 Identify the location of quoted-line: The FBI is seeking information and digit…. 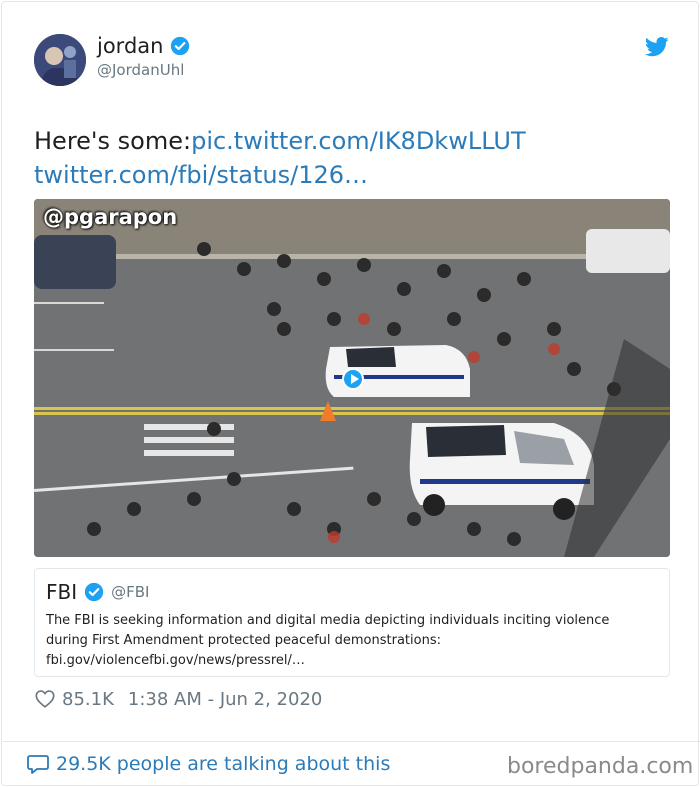
(328, 620).